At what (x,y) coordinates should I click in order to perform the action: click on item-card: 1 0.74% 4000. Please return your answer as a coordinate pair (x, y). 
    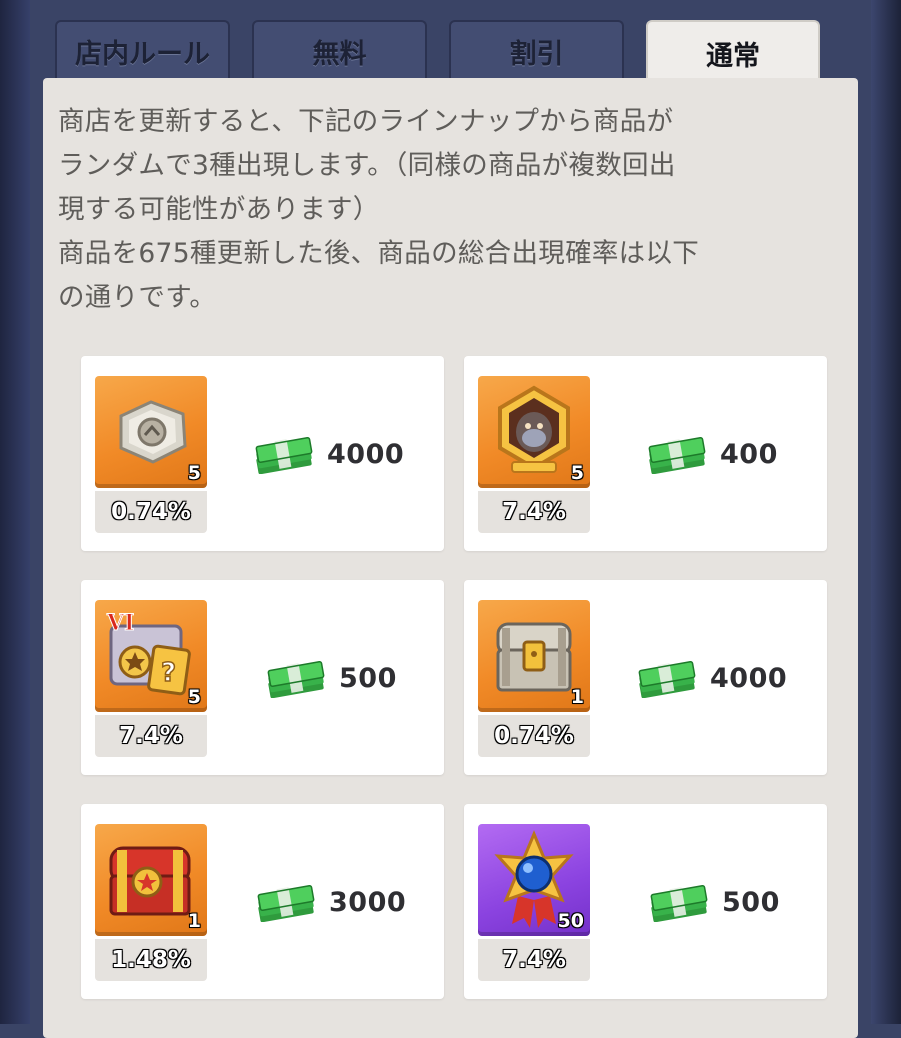
    Looking at the image, I should click on (645, 677).